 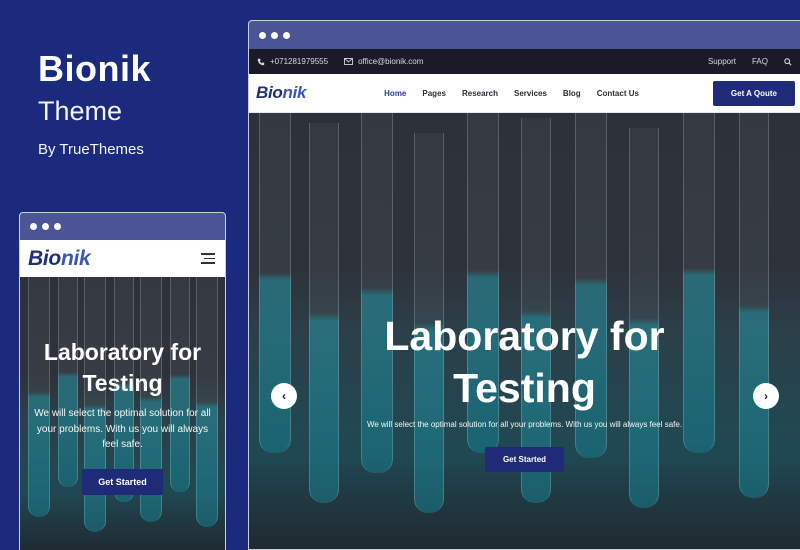 What do you see at coordinates (753, 93) in the screenshot?
I see `get-quote-button: Get A Qoute` at bounding box center [753, 93].